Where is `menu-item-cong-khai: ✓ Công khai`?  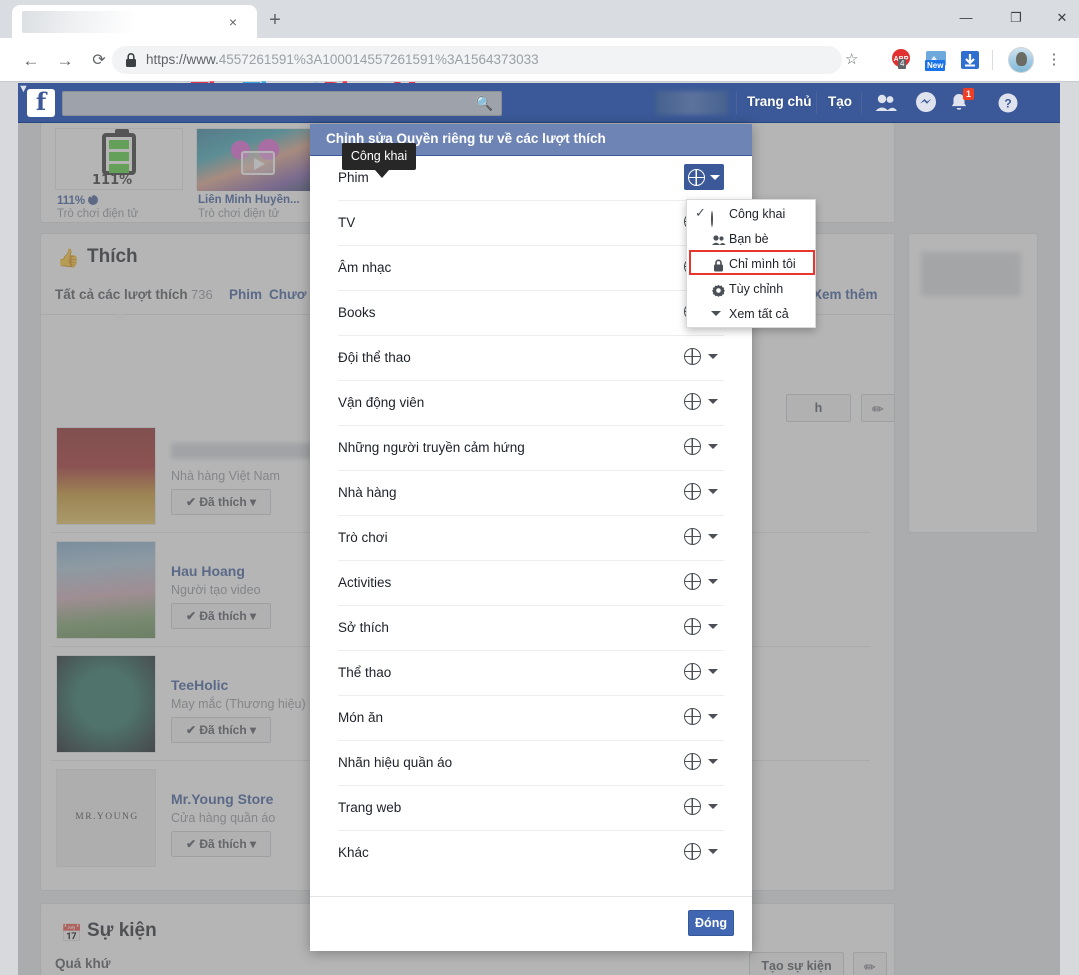 menu-item-cong-khai: ✓ Công khai is located at coordinates (751, 214).